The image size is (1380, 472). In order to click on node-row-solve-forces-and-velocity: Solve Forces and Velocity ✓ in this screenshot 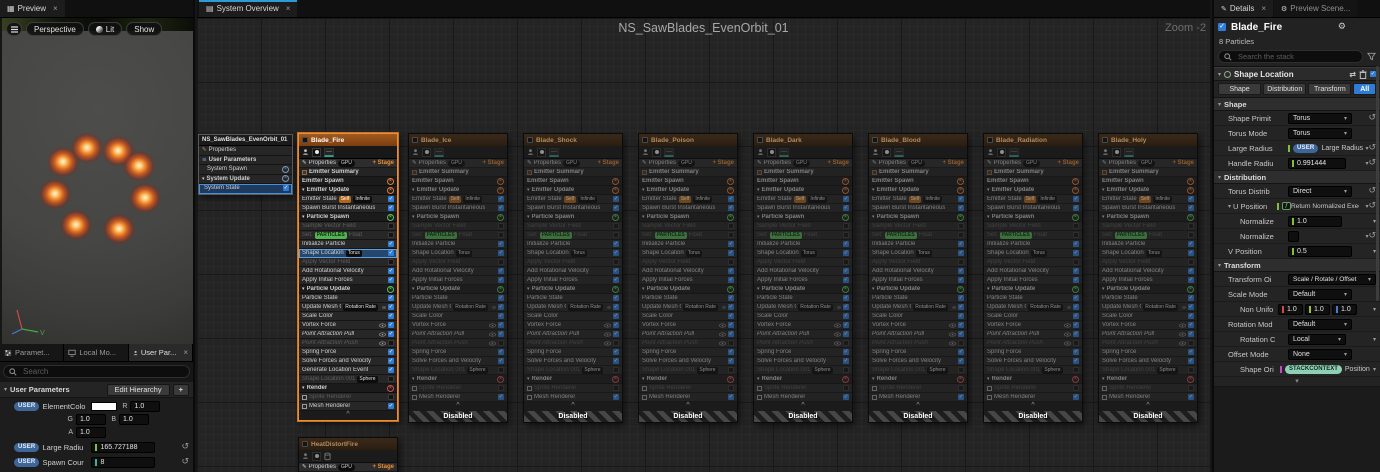, I will do `click(1148, 361)`.